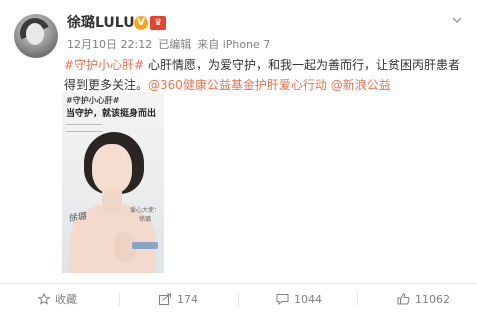 Image resolution: width=477 pixels, height=313 pixels. I want to click on username: 徐璐LULU, so click(101, 23).